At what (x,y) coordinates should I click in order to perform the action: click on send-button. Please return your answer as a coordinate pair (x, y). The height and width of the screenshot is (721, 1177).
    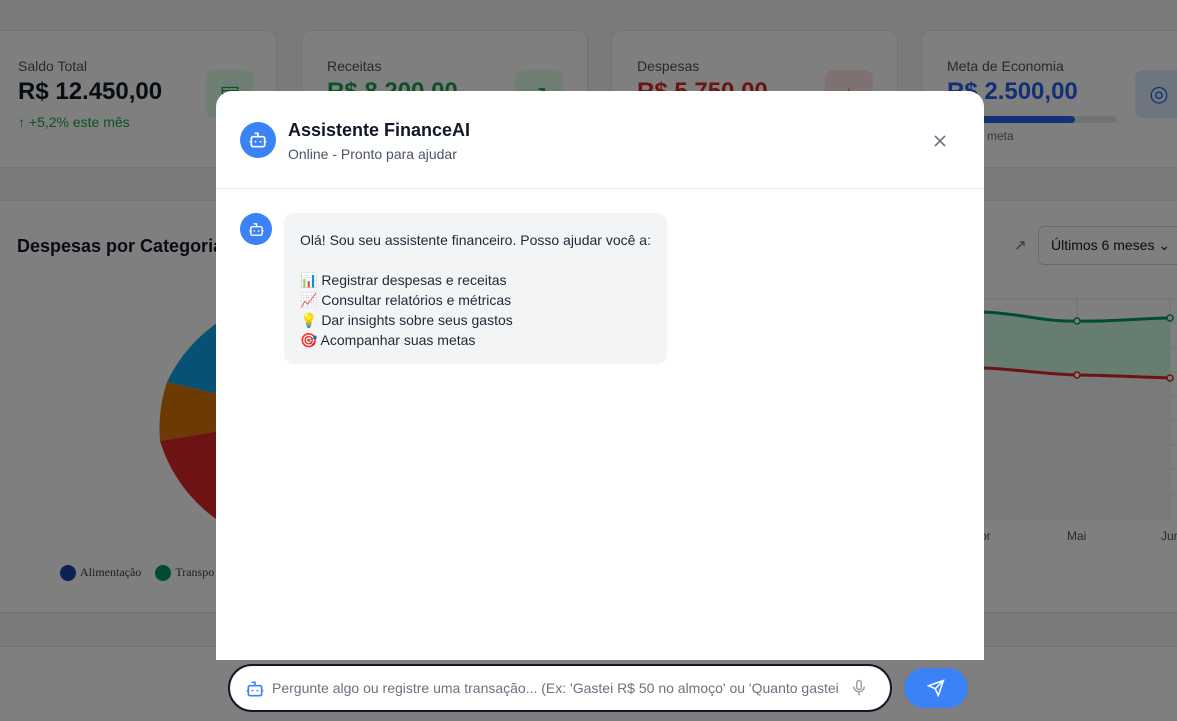
    Looking at the image, I should click on (936, 688).